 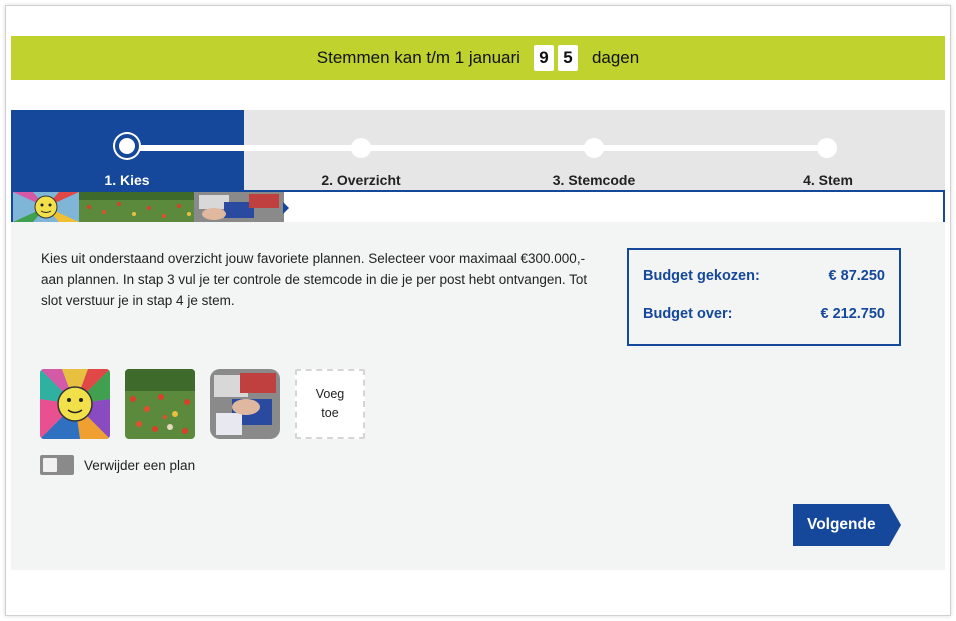 I want to click on toggle-knob, so click(x=50, y=465).